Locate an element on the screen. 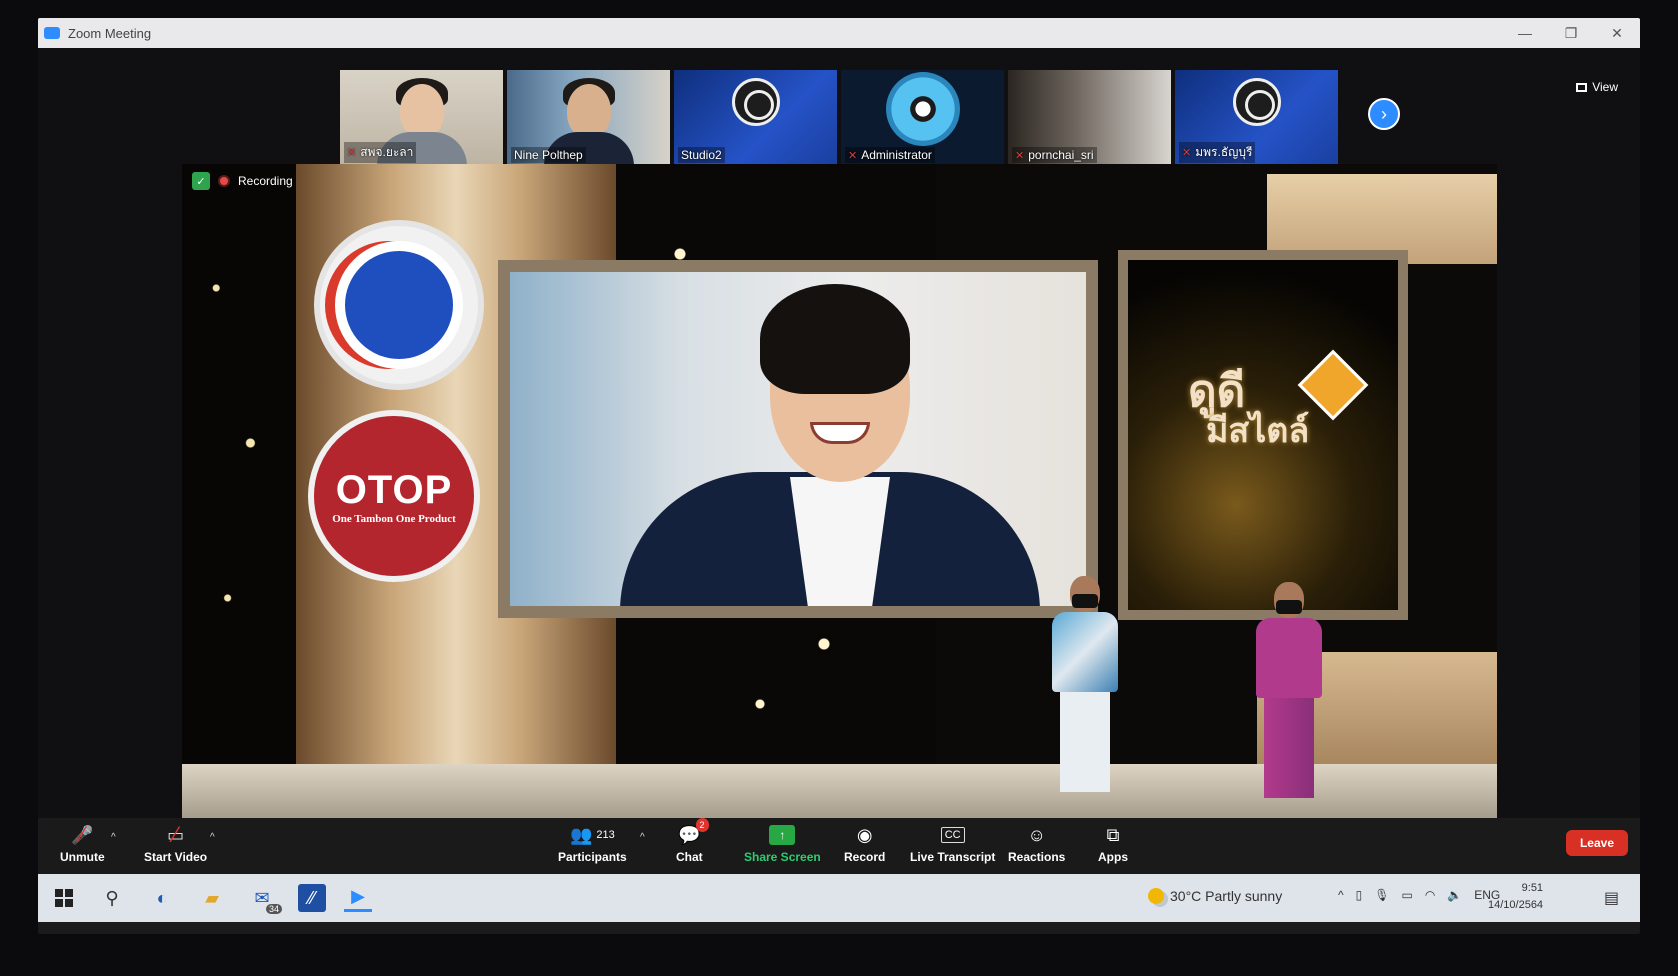  minimize-button: — is located at coordinates (1525, 33).